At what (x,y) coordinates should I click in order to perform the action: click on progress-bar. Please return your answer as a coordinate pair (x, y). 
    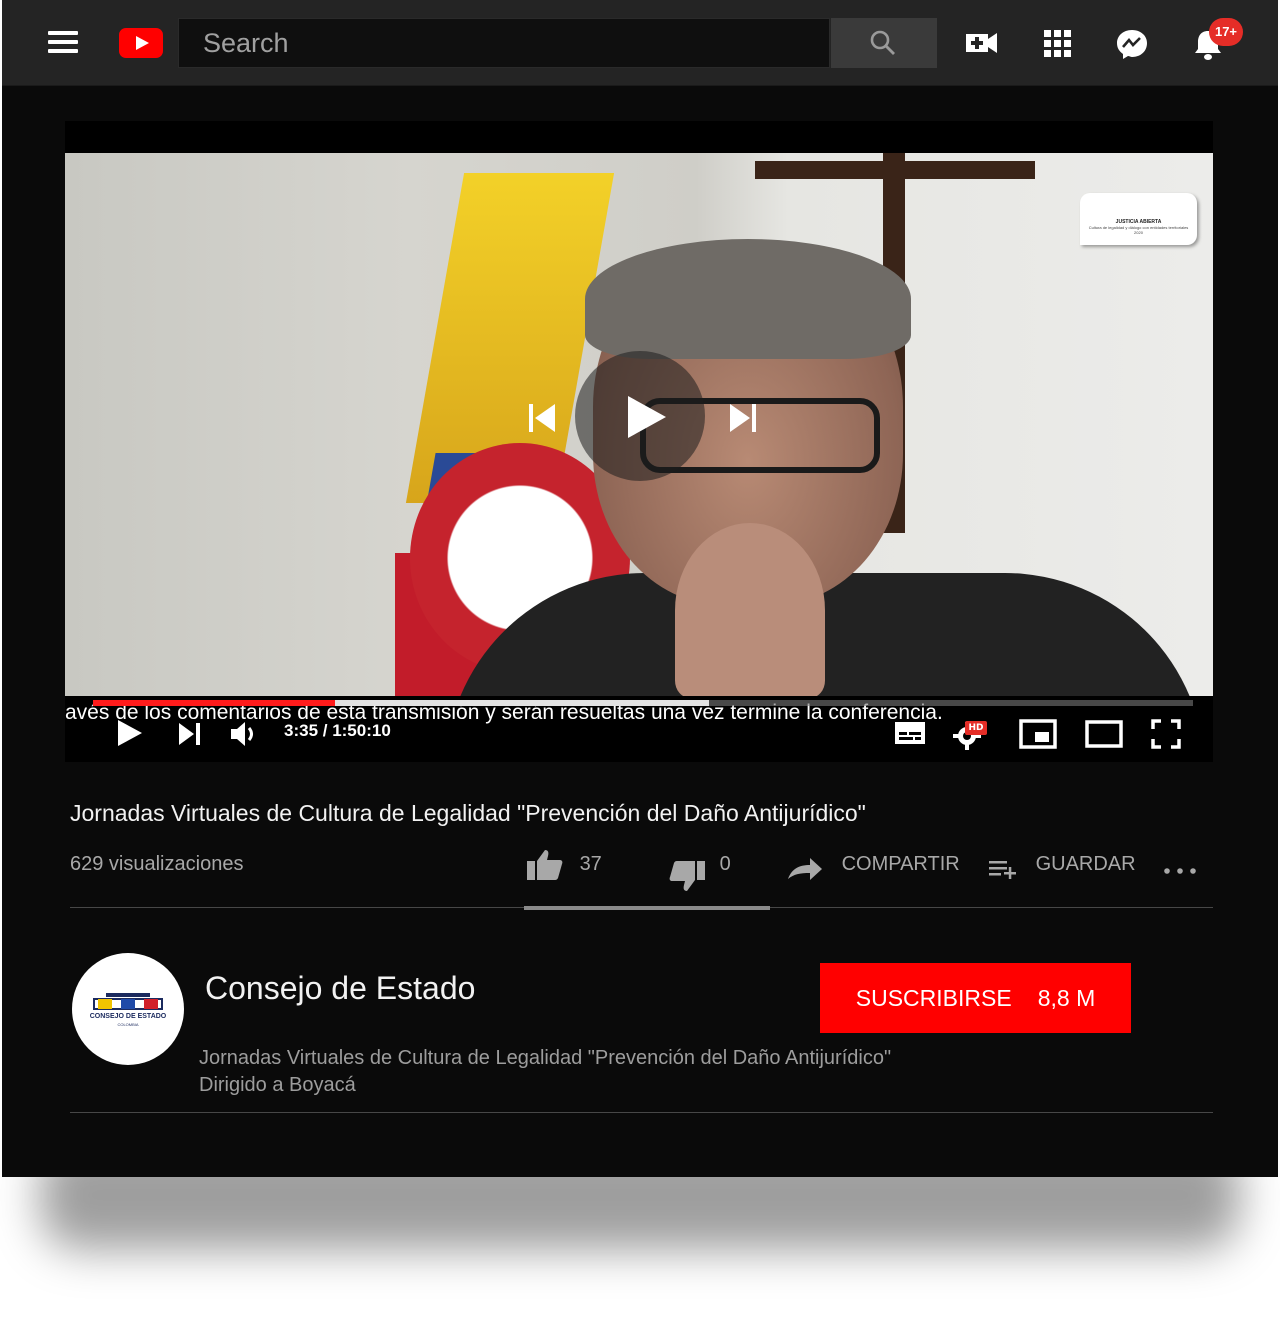
    Looking at the image, I should click on (643, 703).